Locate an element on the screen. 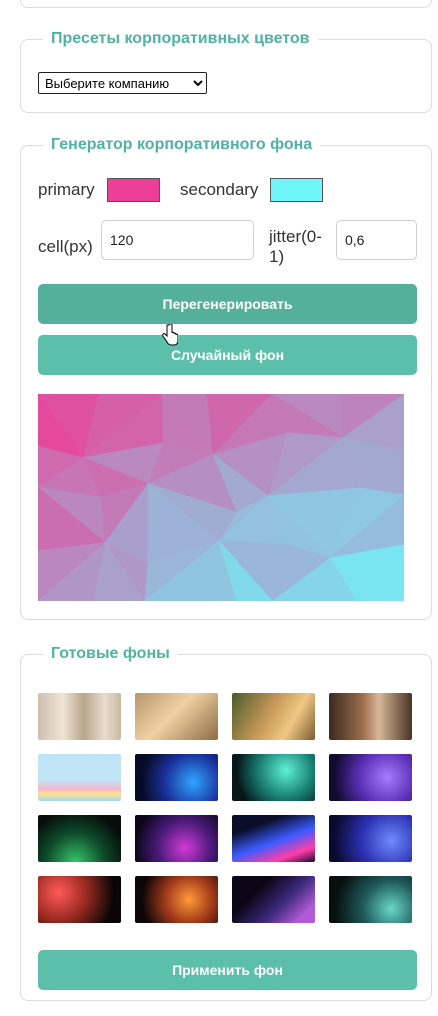 The image size is (438, 1016). jitter-input is located at coordinates (376, 240).